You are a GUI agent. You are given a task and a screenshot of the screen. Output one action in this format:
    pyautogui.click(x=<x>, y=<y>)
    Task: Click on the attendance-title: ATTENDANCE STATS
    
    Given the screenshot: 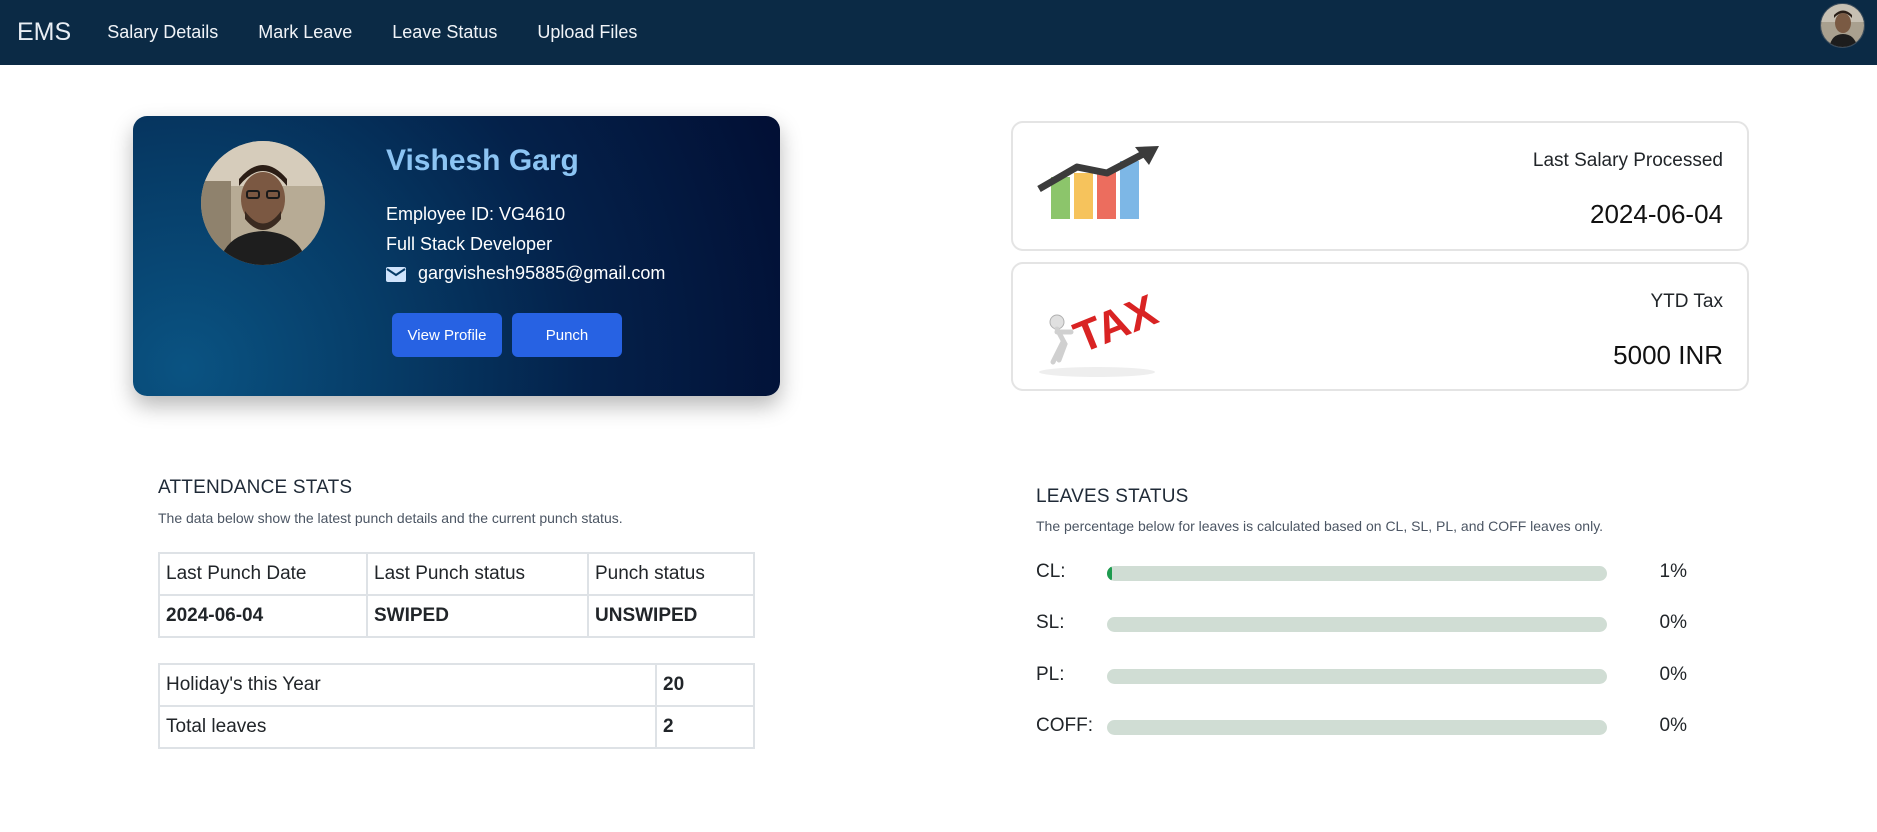 What is the action you would take?
    pyautogui.click(x=255, y=487)
    